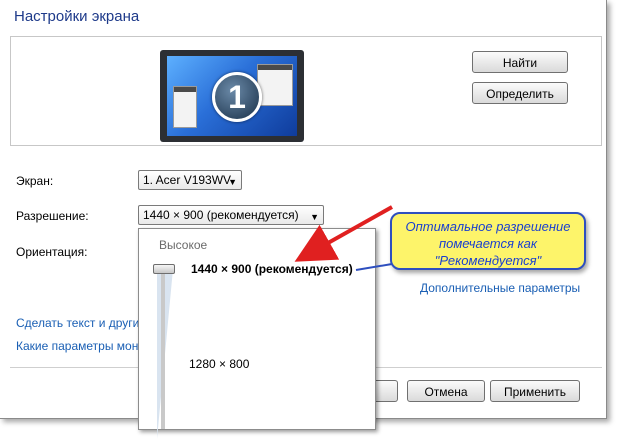  Describe the element at coordinates (81, 323) in the screenshot. I see `text-size-link: Сделать текст и другие` at that location.